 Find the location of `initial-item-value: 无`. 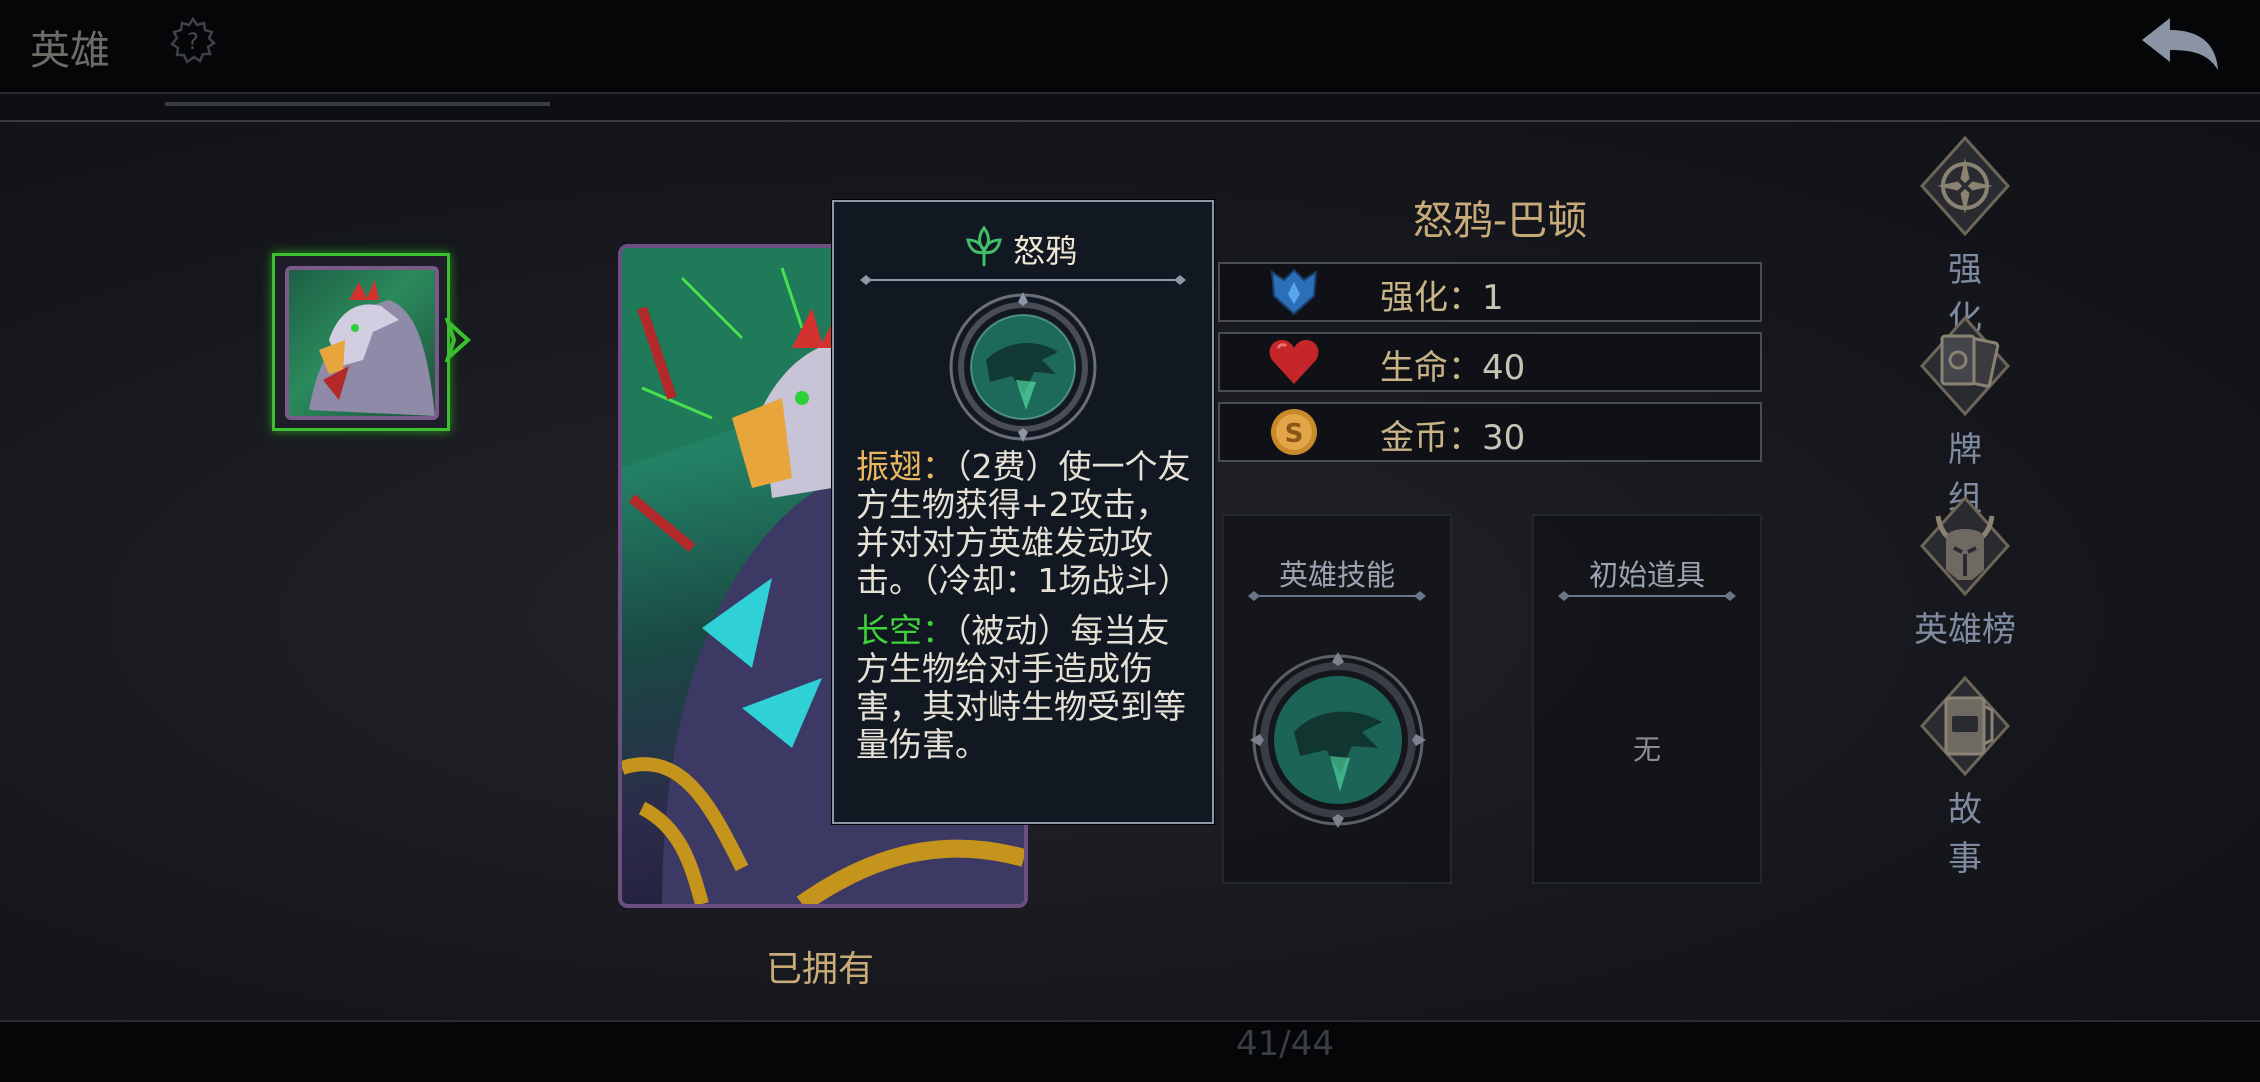

initial-item-value: 无 is located at coordinates (1646, 749).